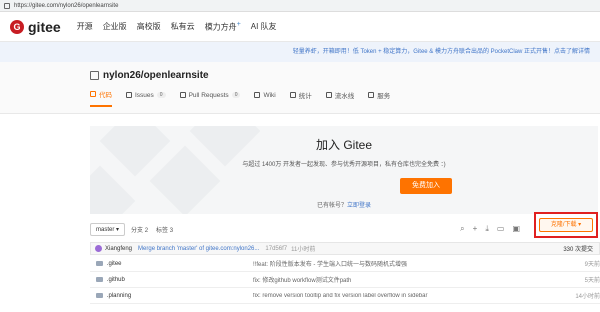 The height and width of the screenshot is (312, 600). What do you see at coordinates (339, 98) in the screenshot?
I see `tab-pipeline: 流水线` at bounding box center [339, 98].